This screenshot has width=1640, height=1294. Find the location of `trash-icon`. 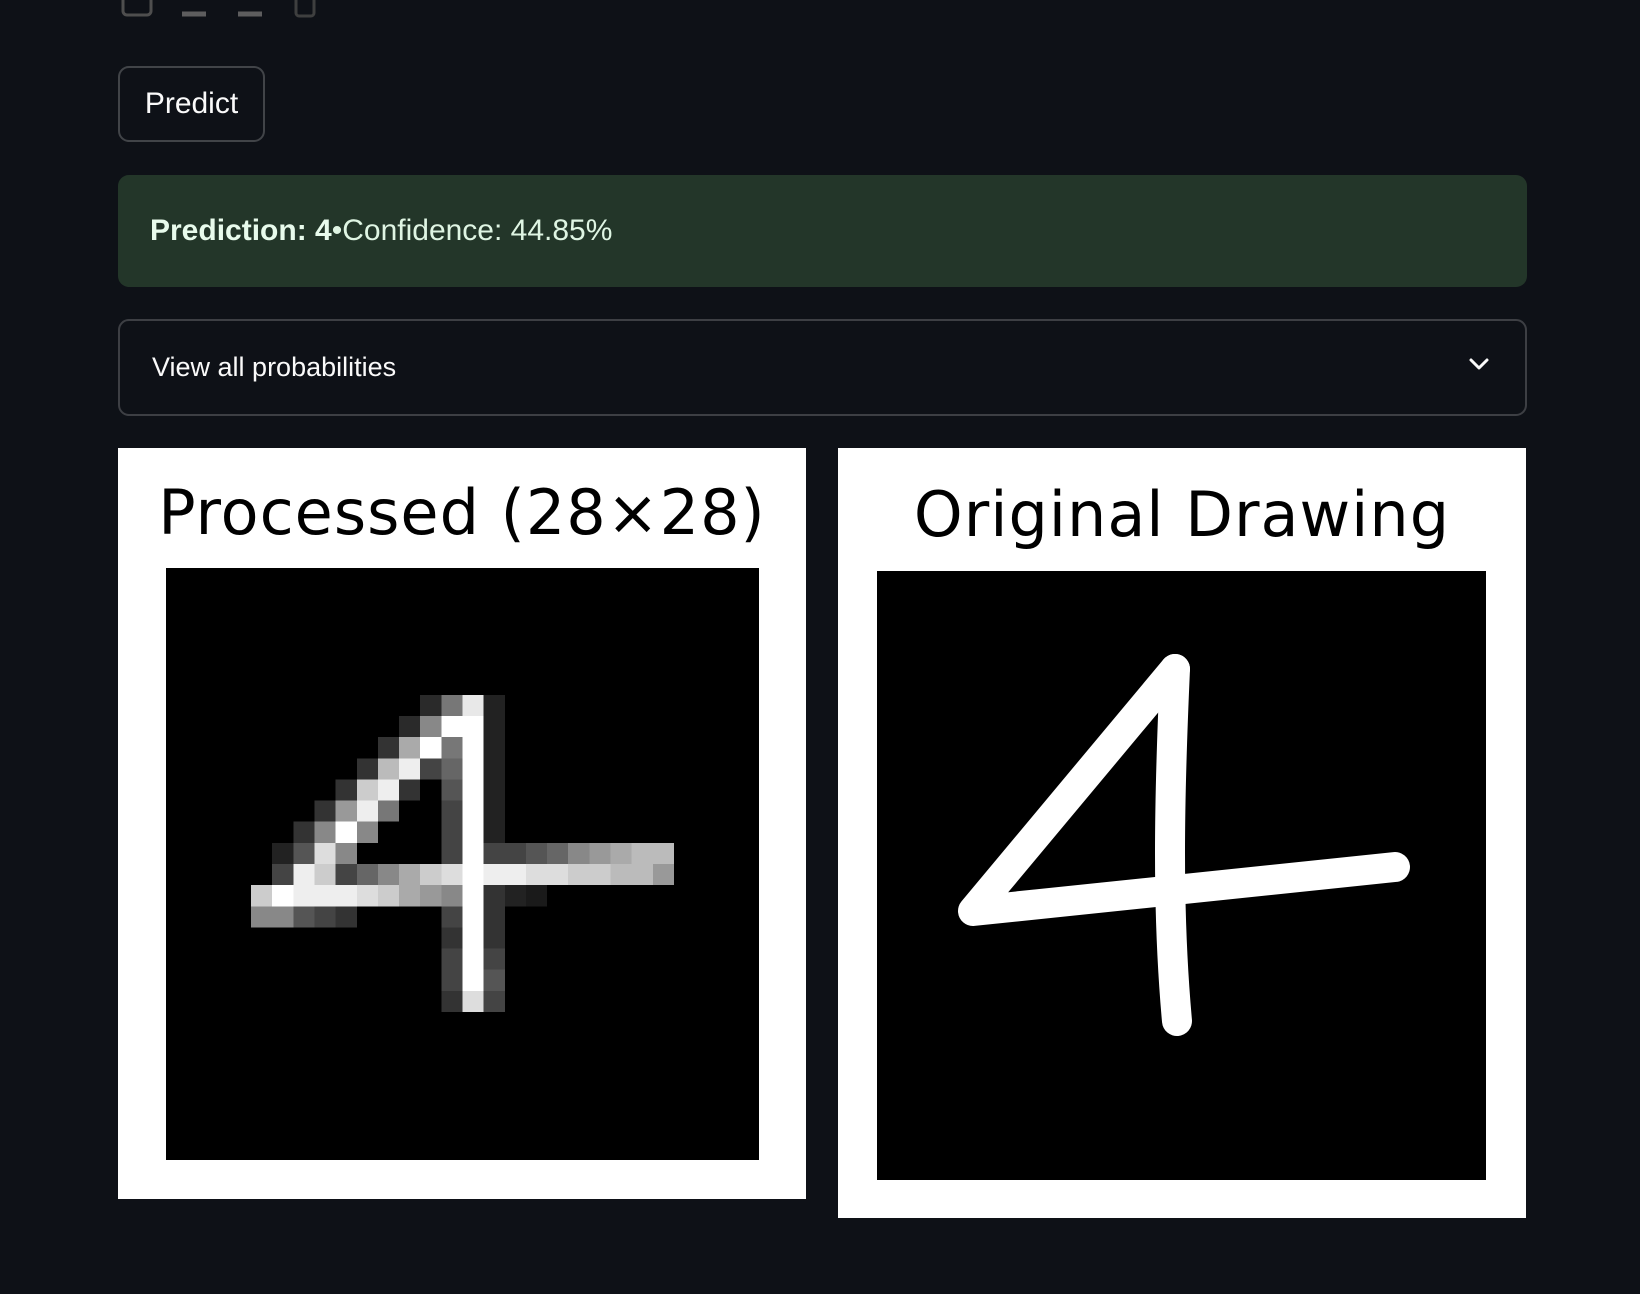

trash-icon is located at coordinates (305, 9).